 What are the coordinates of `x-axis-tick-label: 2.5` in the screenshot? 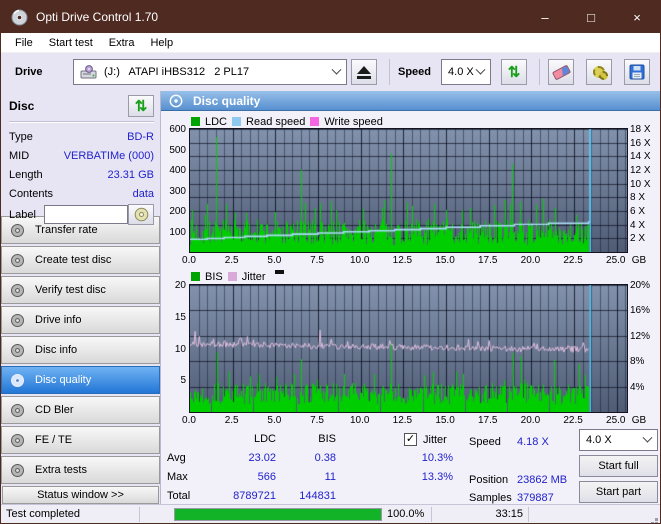 It's located at (231, 420).